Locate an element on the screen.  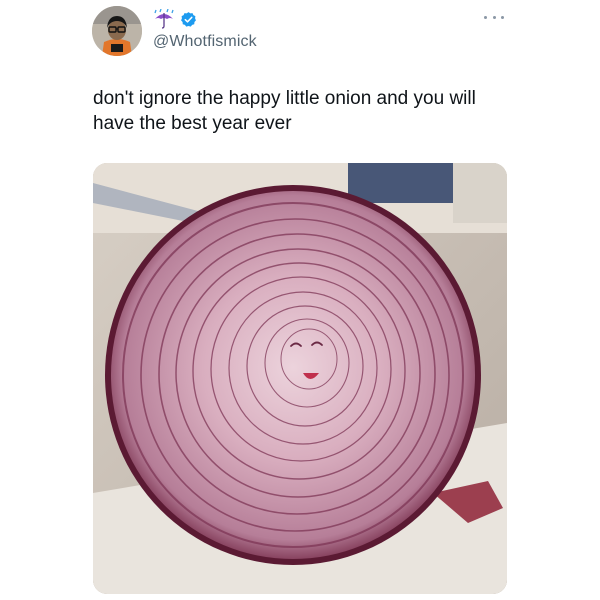
avatar-image is located at coordinates (117, 31).